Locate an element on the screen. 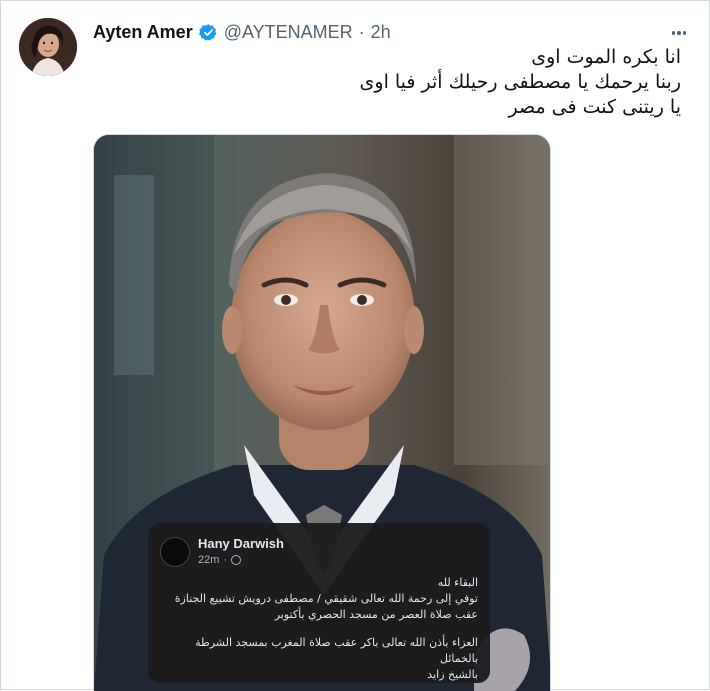 The image size is (710, 691). tweet-header: Ayten Amer @AYTENAMER · 2h is located at coordinates (242, 32).